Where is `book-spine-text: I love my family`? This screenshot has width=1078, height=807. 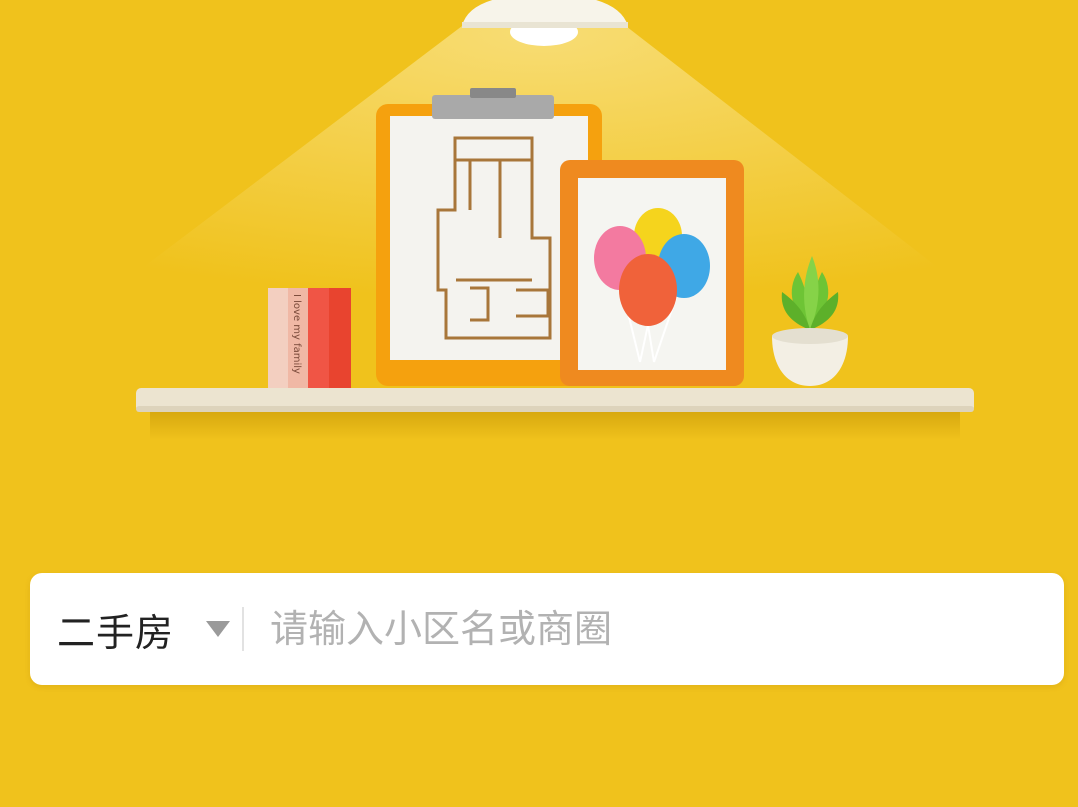 book-spine-text: I love my family is located at coordinates (296, 334).